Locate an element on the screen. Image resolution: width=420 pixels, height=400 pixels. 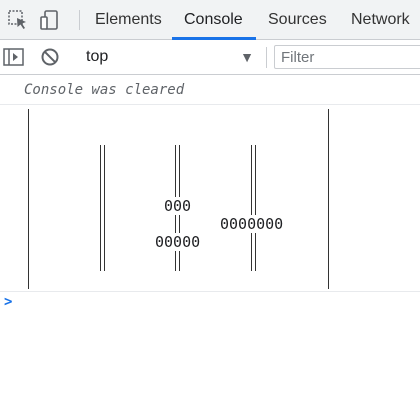
console-toolbar: top ▼ is located at coordinates (210, 57).